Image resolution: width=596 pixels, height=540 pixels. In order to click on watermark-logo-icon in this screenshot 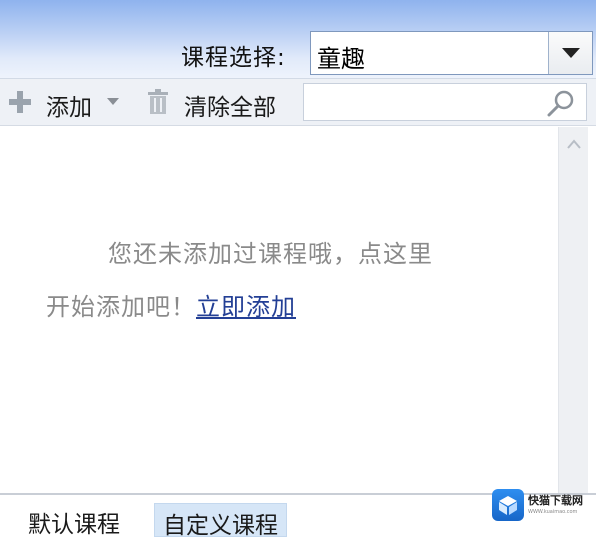, I will do `click(508, 505)`.